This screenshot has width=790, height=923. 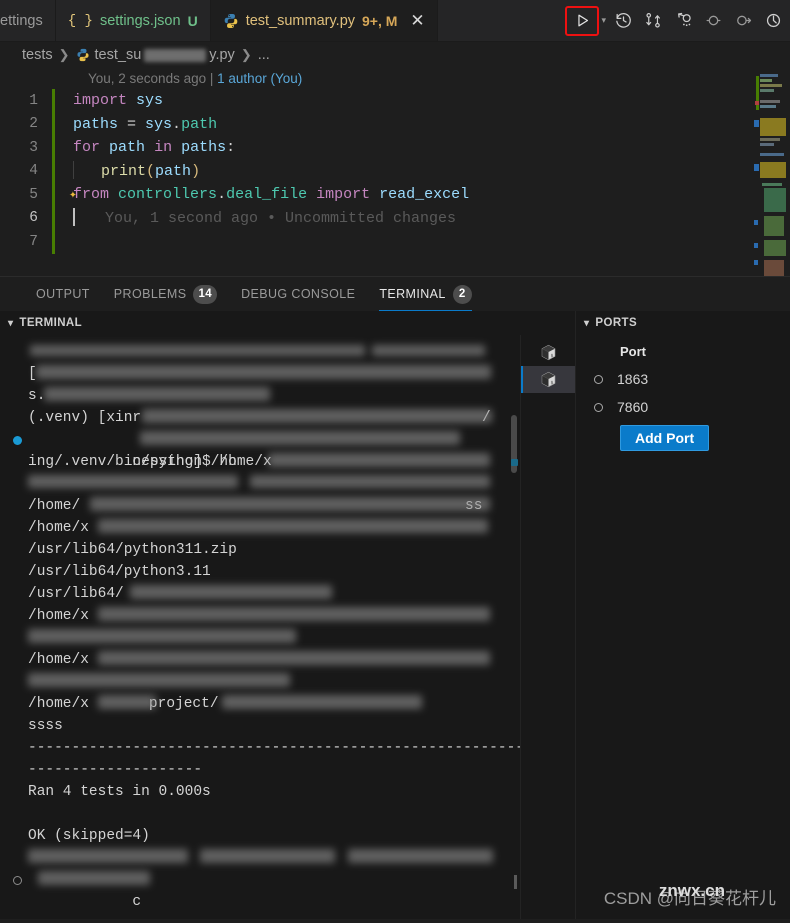 What do you see at coordinates (683, 21) in the screenshot?
I see `split-editor-button` at bounding box center [683, 21].